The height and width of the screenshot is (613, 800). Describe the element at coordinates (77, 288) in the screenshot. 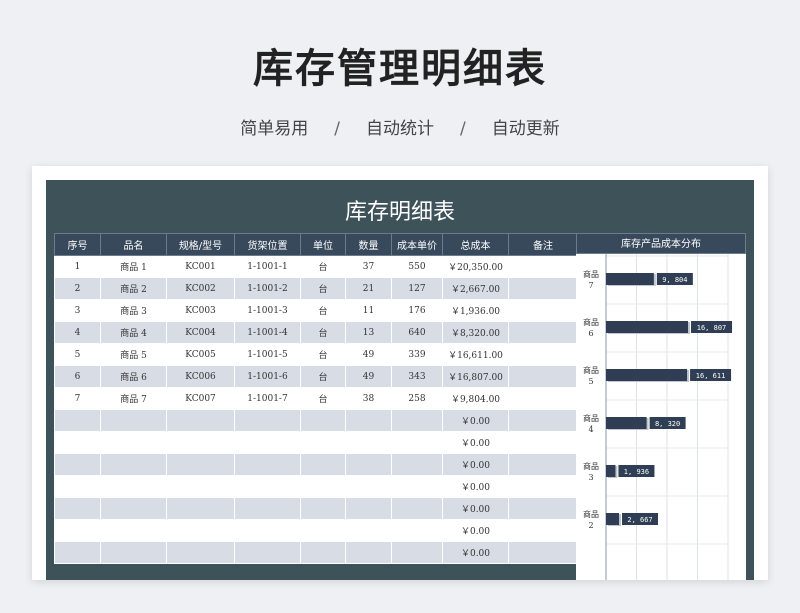

I see `table-cell: 2` at that location.